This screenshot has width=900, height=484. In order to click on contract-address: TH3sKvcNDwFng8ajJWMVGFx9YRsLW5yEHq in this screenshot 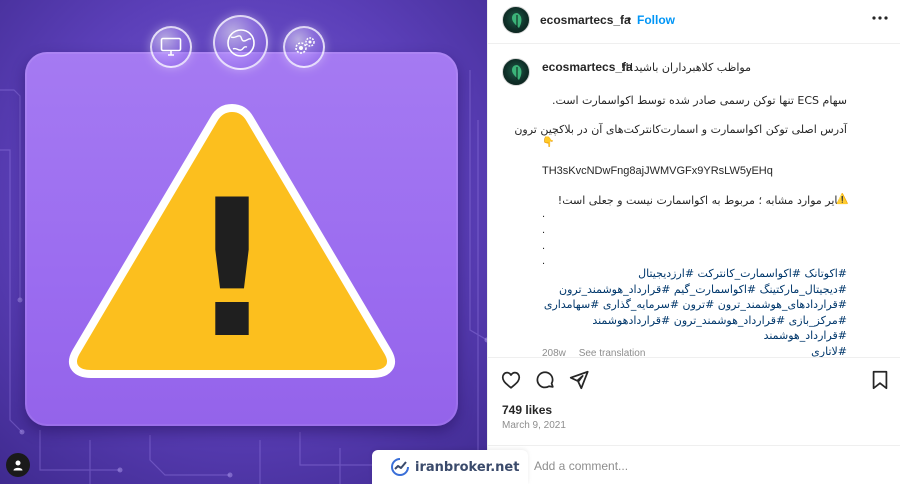, I will do `click(657, 171)`.